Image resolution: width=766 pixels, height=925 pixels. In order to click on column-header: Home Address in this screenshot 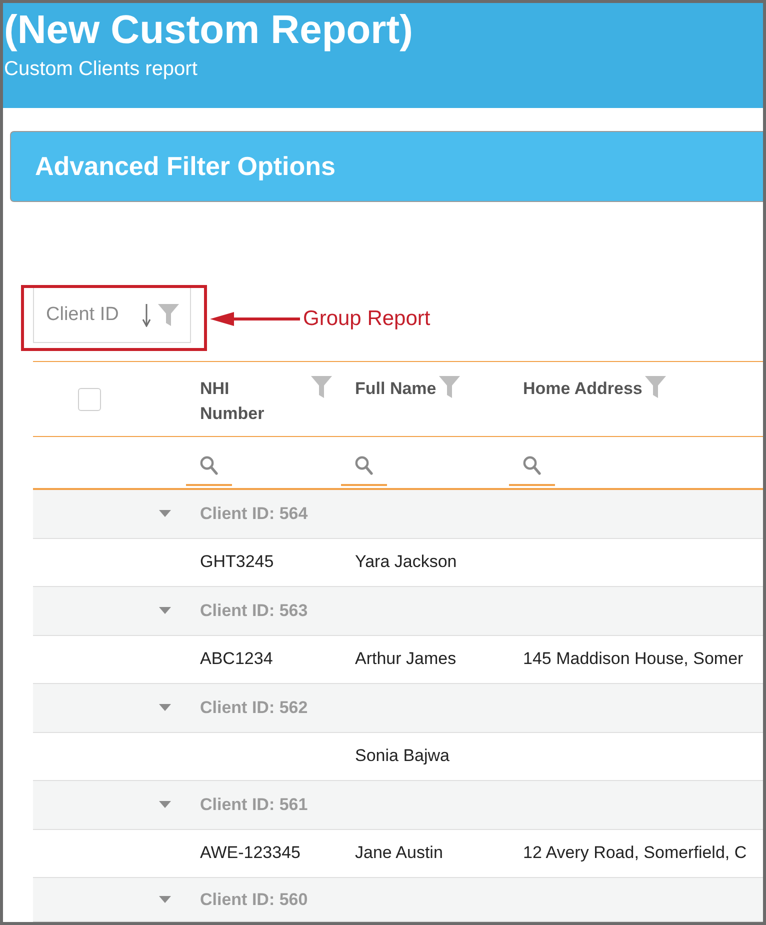, I will do `click(582, 388)`.